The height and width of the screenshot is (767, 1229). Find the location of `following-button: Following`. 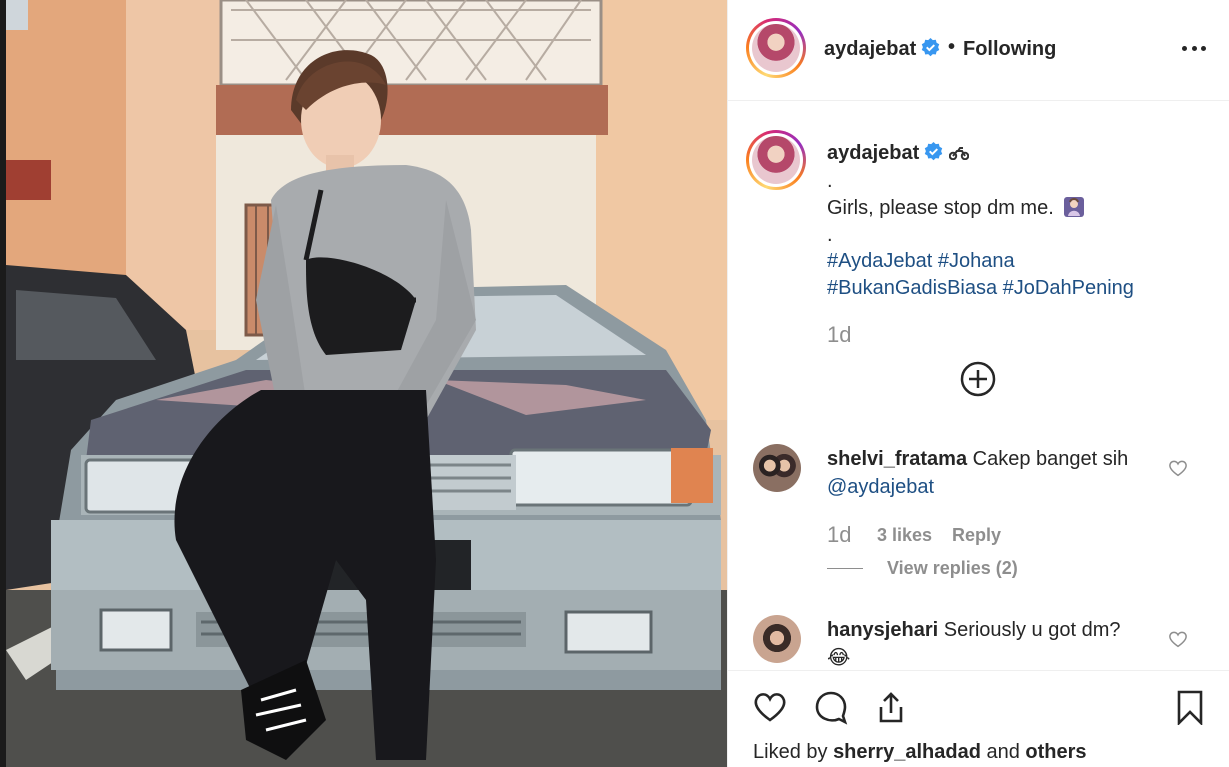

following-button: Following is located at coordinates (1009, 49).